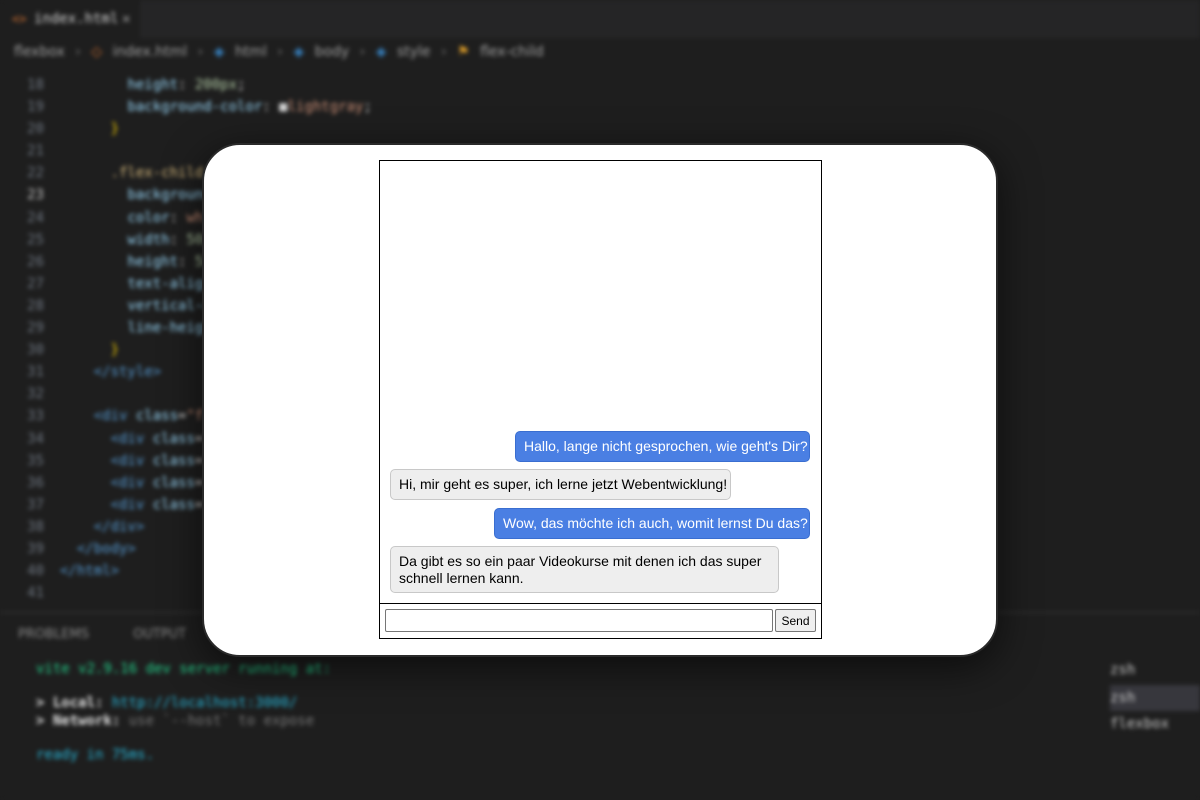 This screenshot has height=800, width=1200. I want to click on line-number: 33, so click(35, 416).